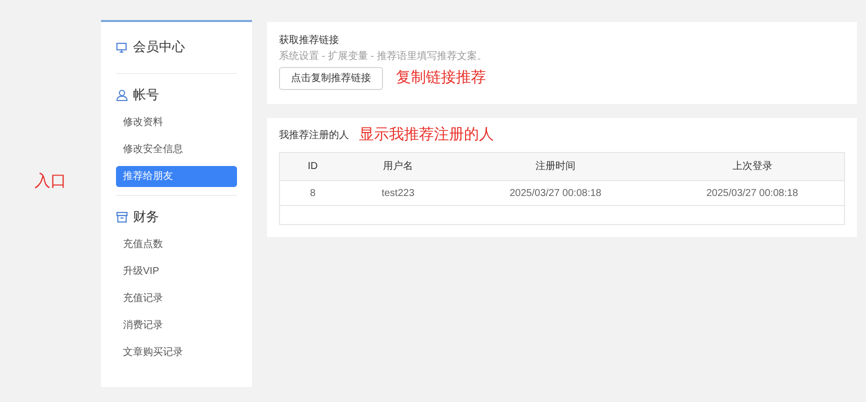 Image resolution: width=866 pixels, height=402 pixels. What do you see at coordinates (752, 166) in the screenshot?
I see `column-header: 上次登录` at bounding box center [752, 166].